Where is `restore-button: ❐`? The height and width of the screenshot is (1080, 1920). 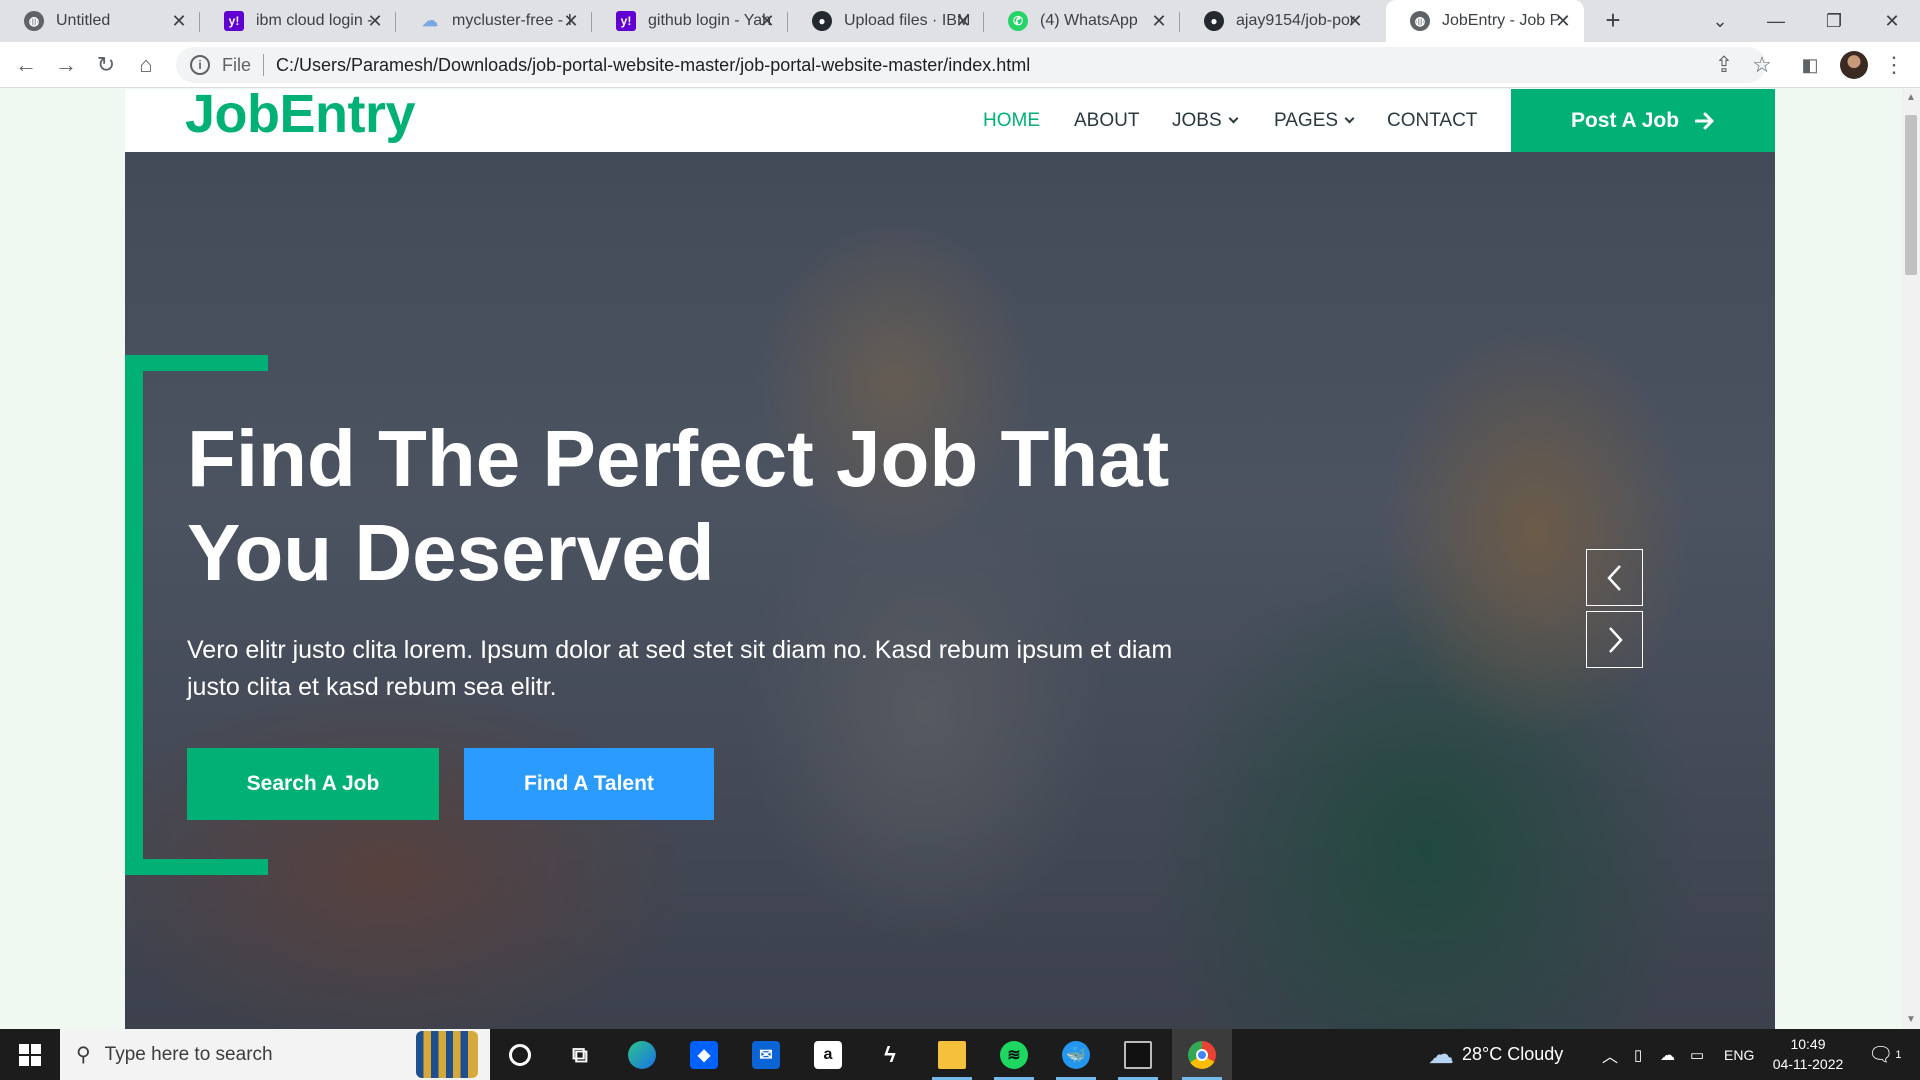
restore-button: ❐ is located at coordinates (1834, 21).